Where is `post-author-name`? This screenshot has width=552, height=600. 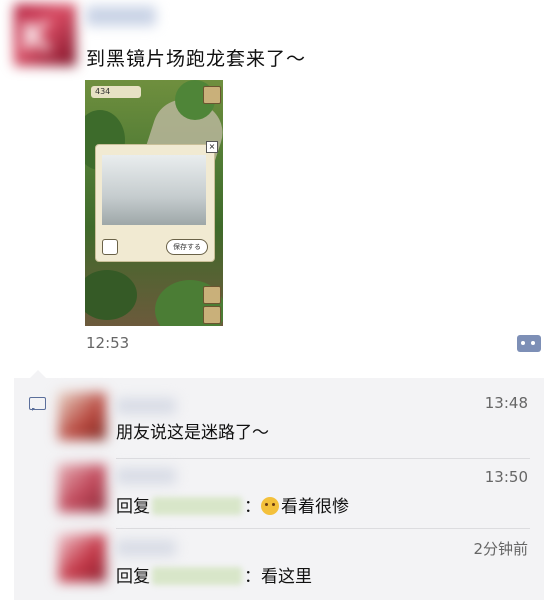 post-author-name is located at coordinates (121, 16).